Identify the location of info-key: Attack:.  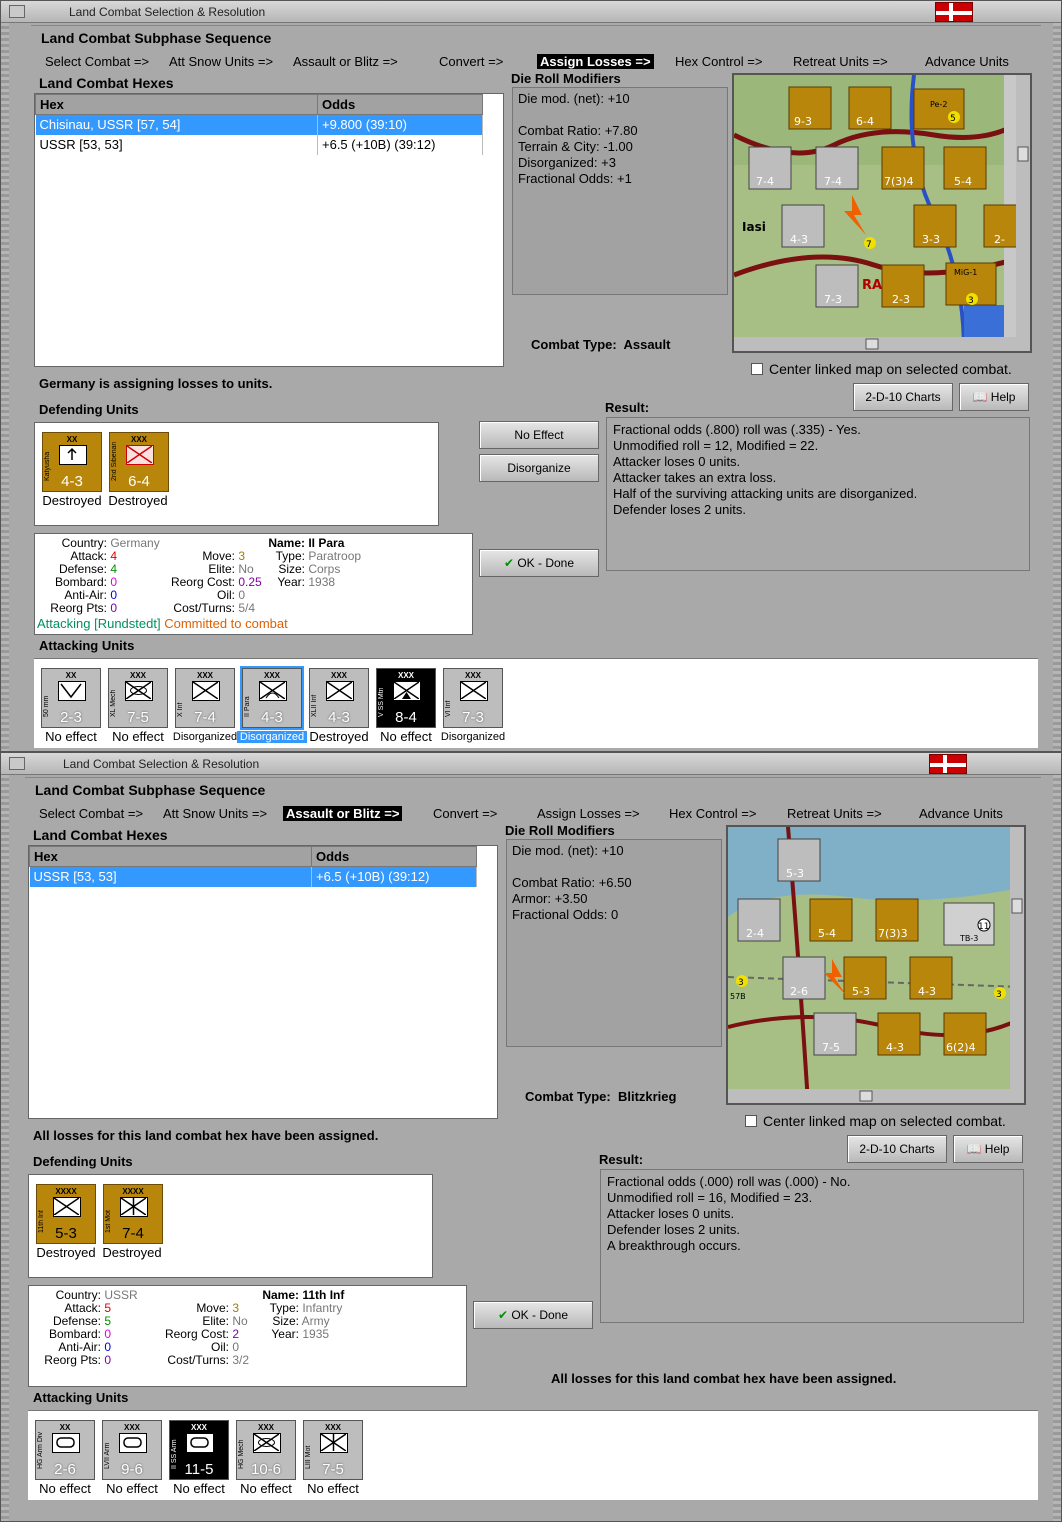
(82, 1308).